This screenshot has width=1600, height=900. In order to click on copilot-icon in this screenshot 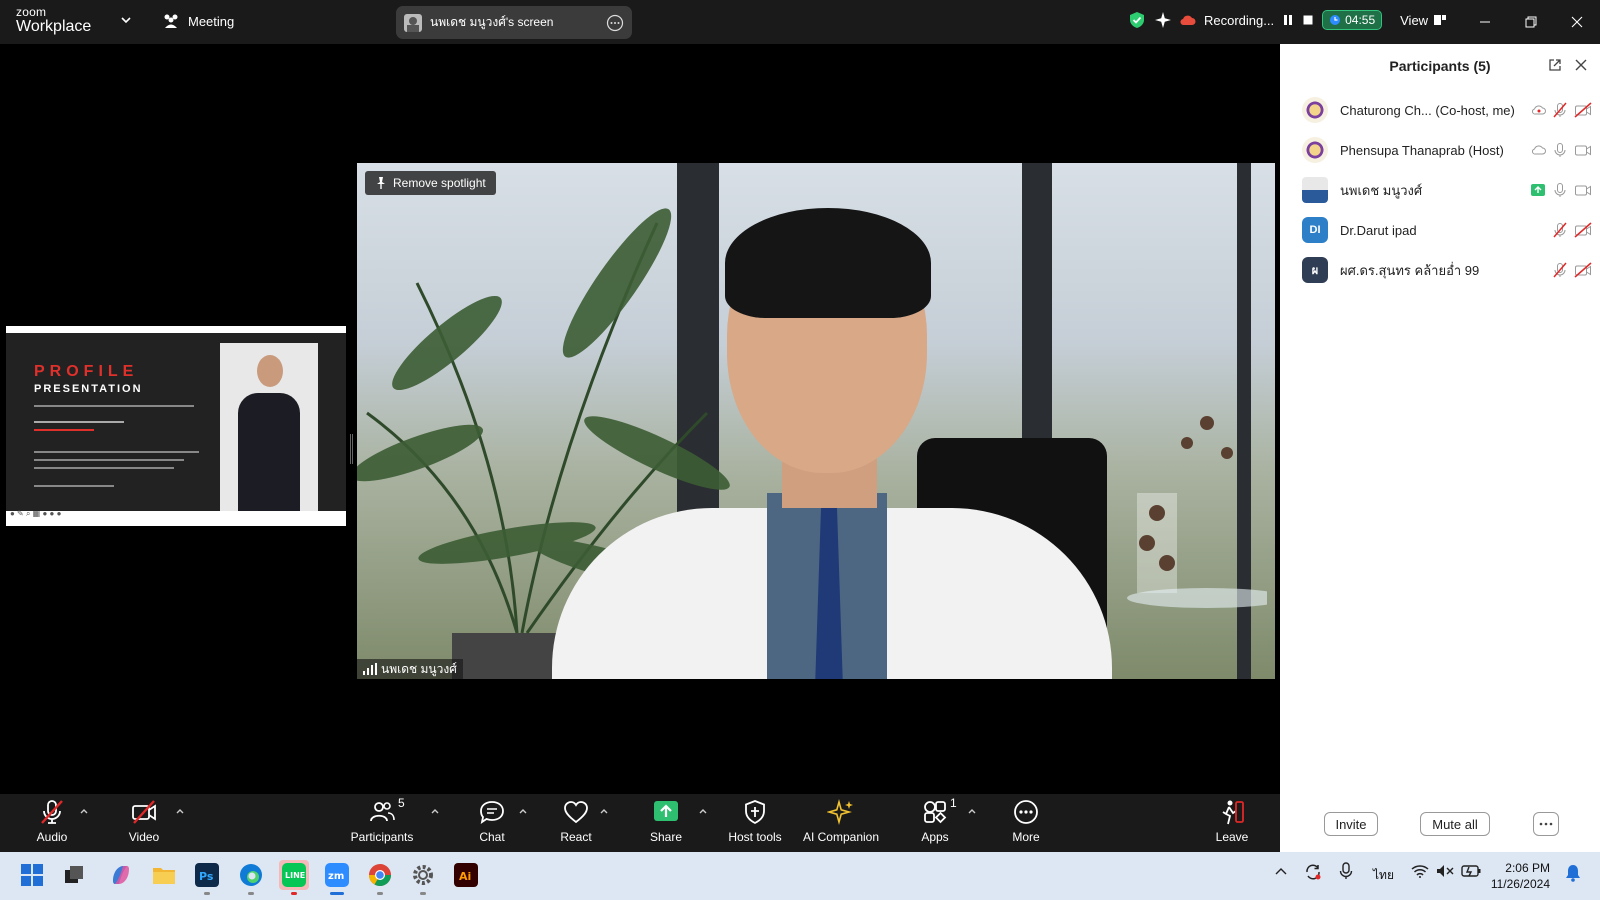, I will do `click(121, 875)`.